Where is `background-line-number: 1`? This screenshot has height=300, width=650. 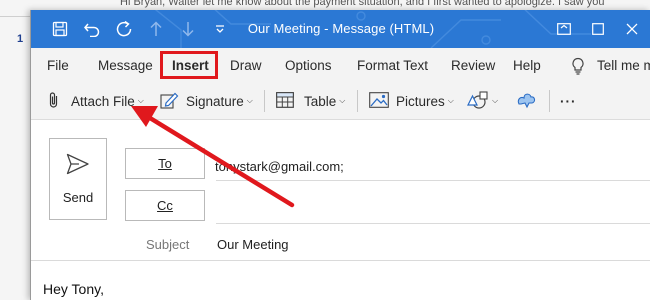 background-line-number: 1 is located at coordinates (20, 39).